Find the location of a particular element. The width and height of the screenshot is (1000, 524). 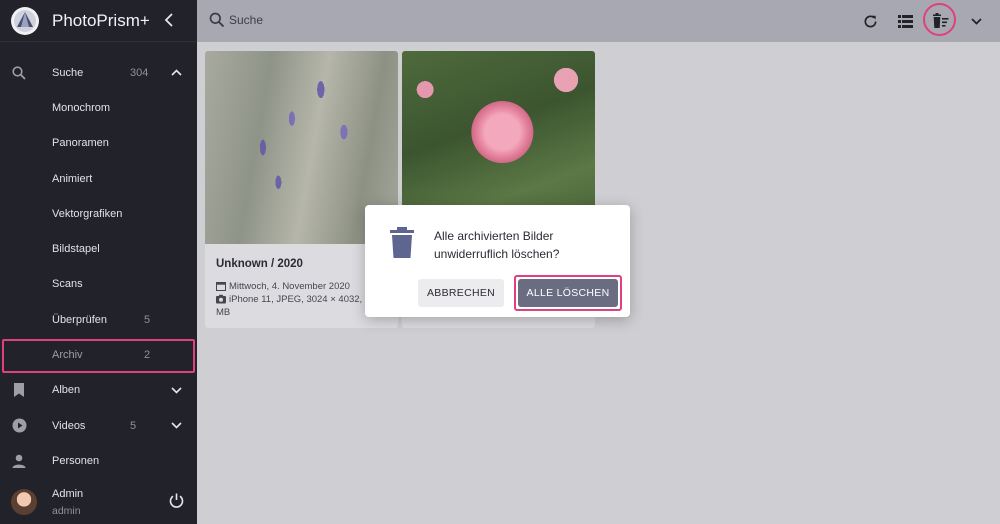

sidebar-item-label: Animiert is located at coordinates (72, 178).